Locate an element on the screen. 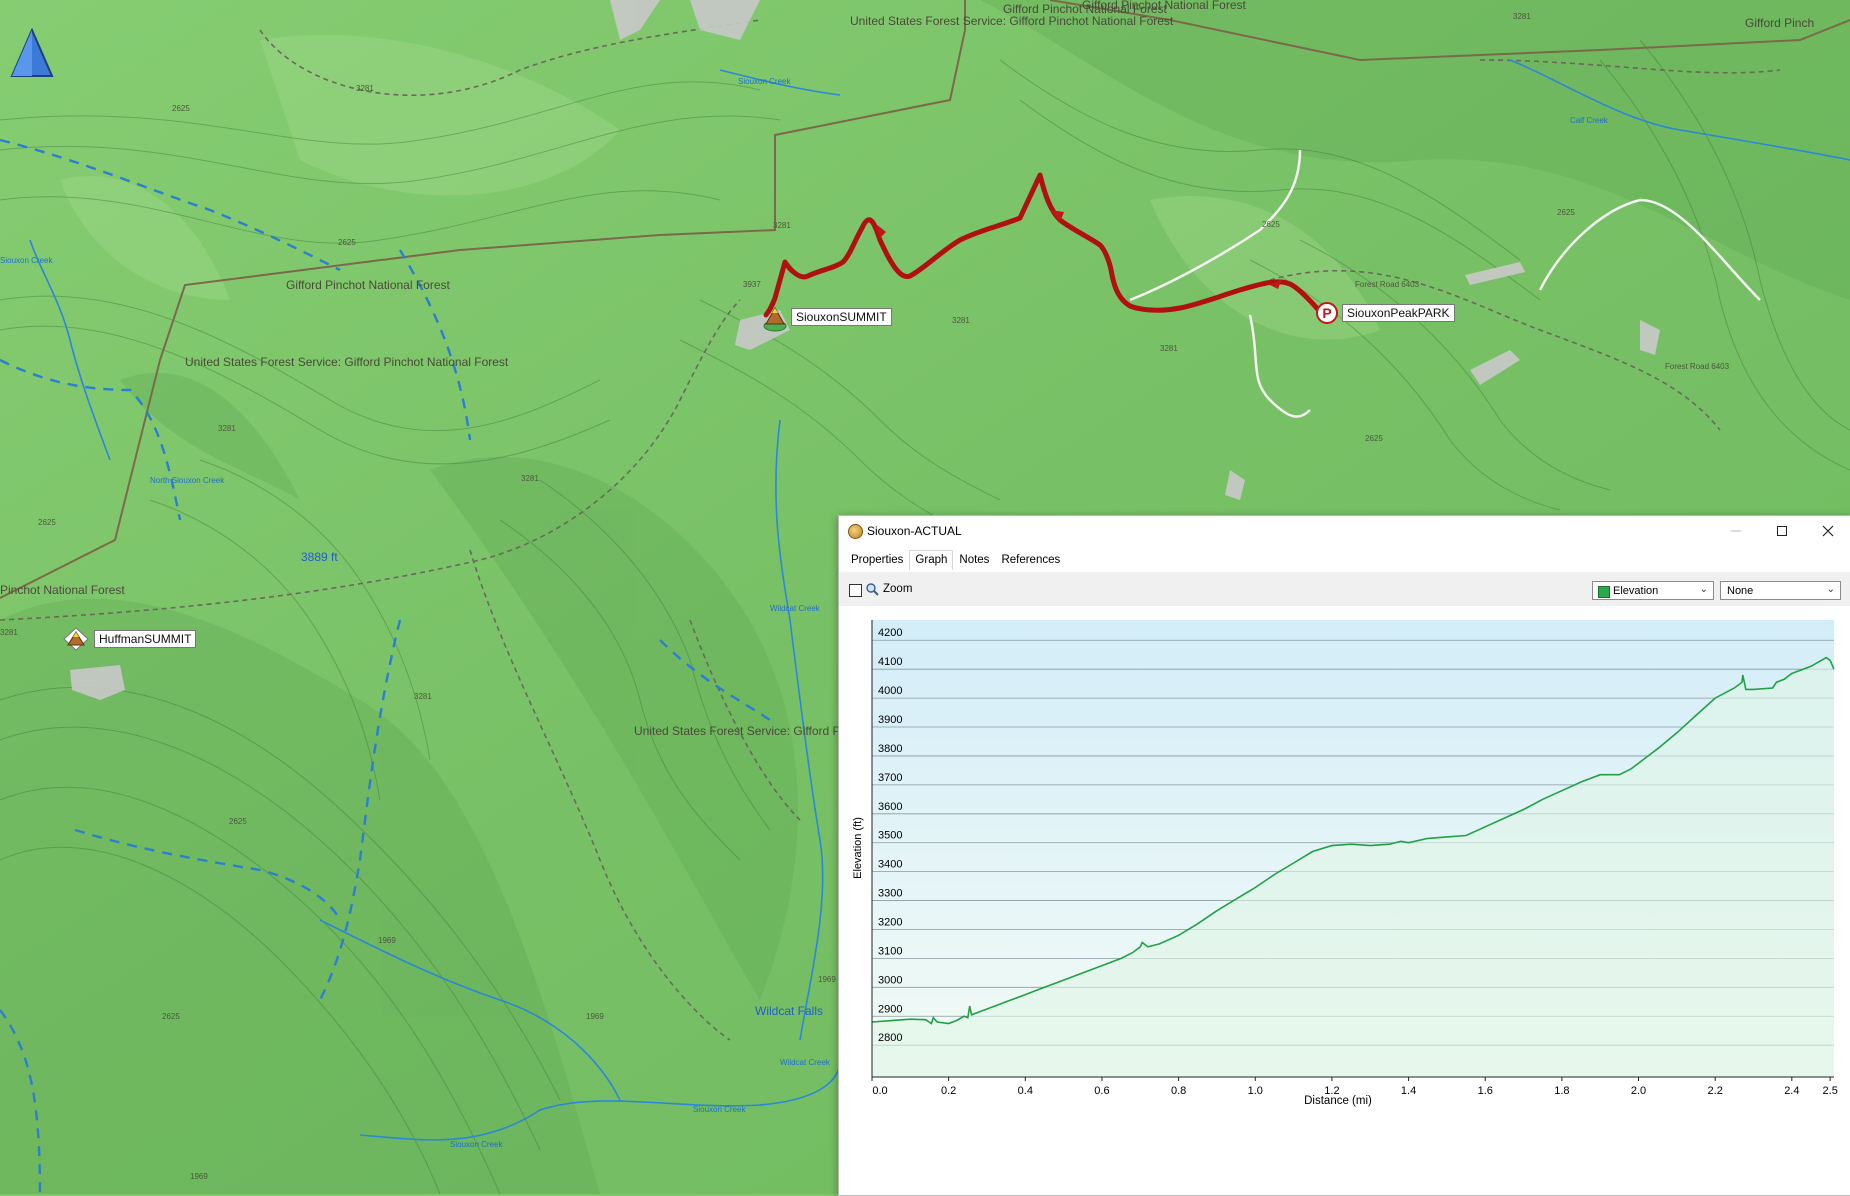 Image resolution: width=1850 pixels, height=1196 pixels. close-icon is located at coordinates (1828, 531).